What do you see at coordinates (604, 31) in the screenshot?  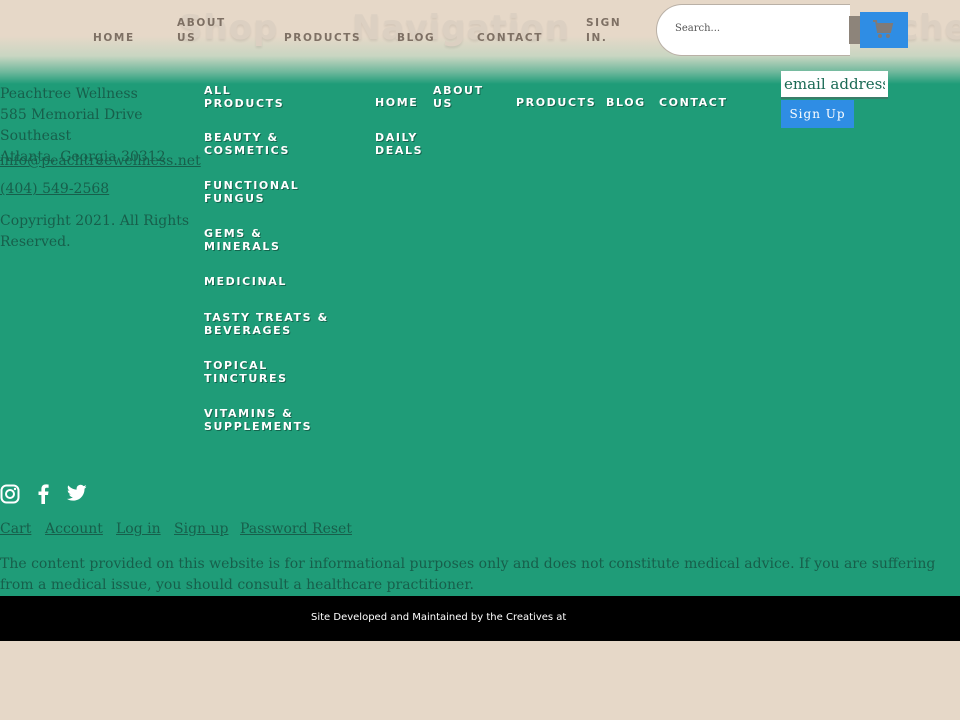 I see `nav-sign-in: SIGN IN.` at bounding box center [604, 31].